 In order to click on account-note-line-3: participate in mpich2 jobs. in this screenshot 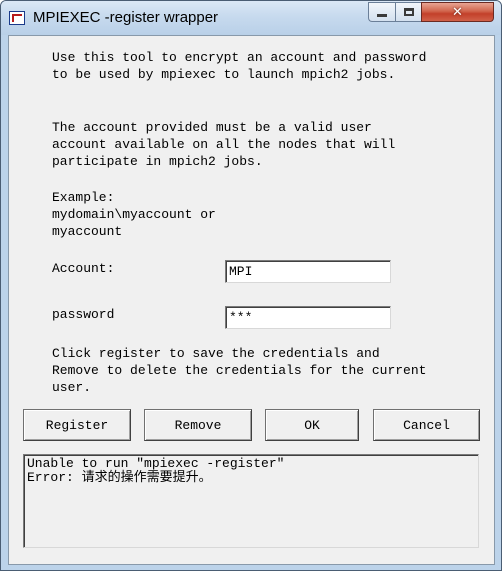, I will do `click(157, 161)`.